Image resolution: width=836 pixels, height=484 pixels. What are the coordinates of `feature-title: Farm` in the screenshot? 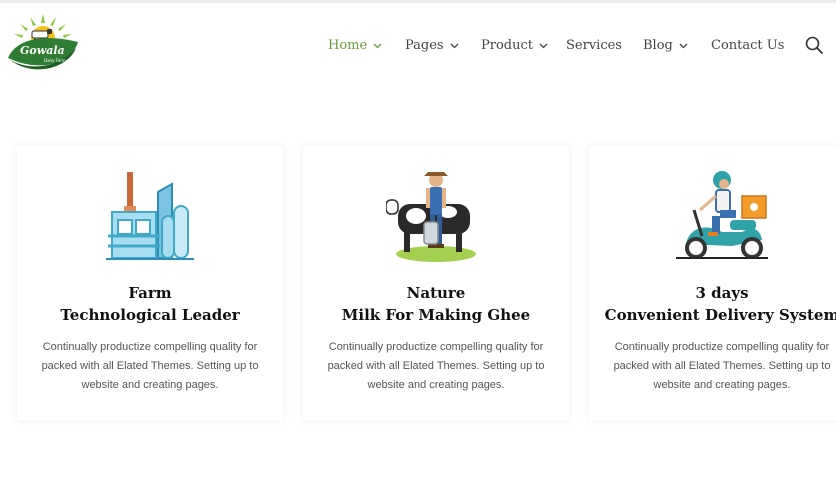 It's located at (150, 293).